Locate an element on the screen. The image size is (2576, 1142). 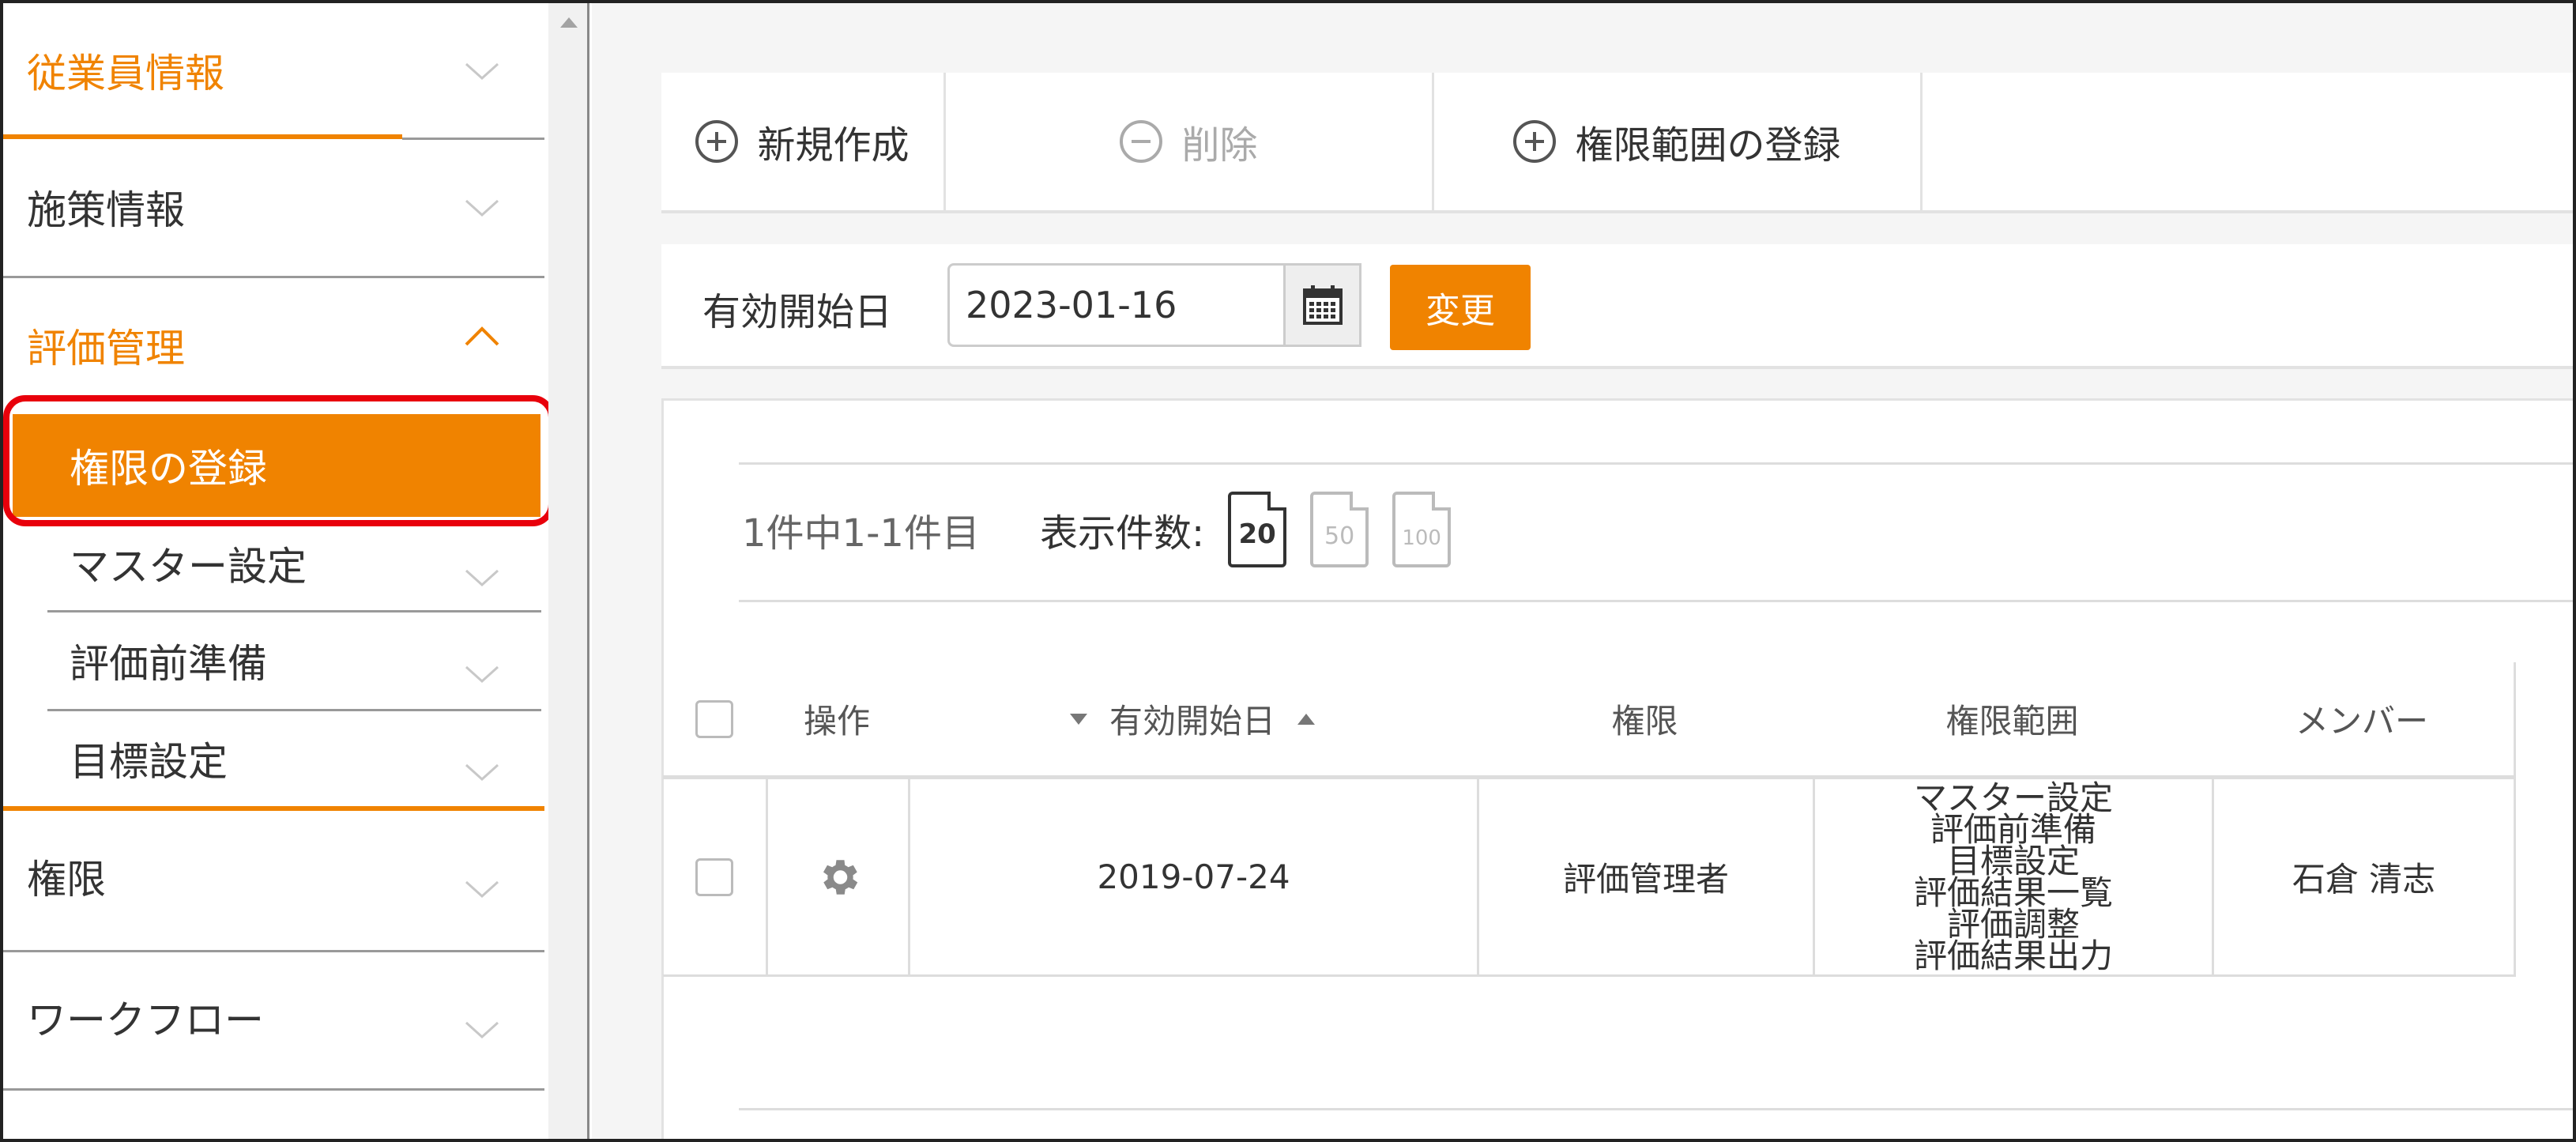
sidebar-item-label: 目標設定 is located at coordinates (149, 762).